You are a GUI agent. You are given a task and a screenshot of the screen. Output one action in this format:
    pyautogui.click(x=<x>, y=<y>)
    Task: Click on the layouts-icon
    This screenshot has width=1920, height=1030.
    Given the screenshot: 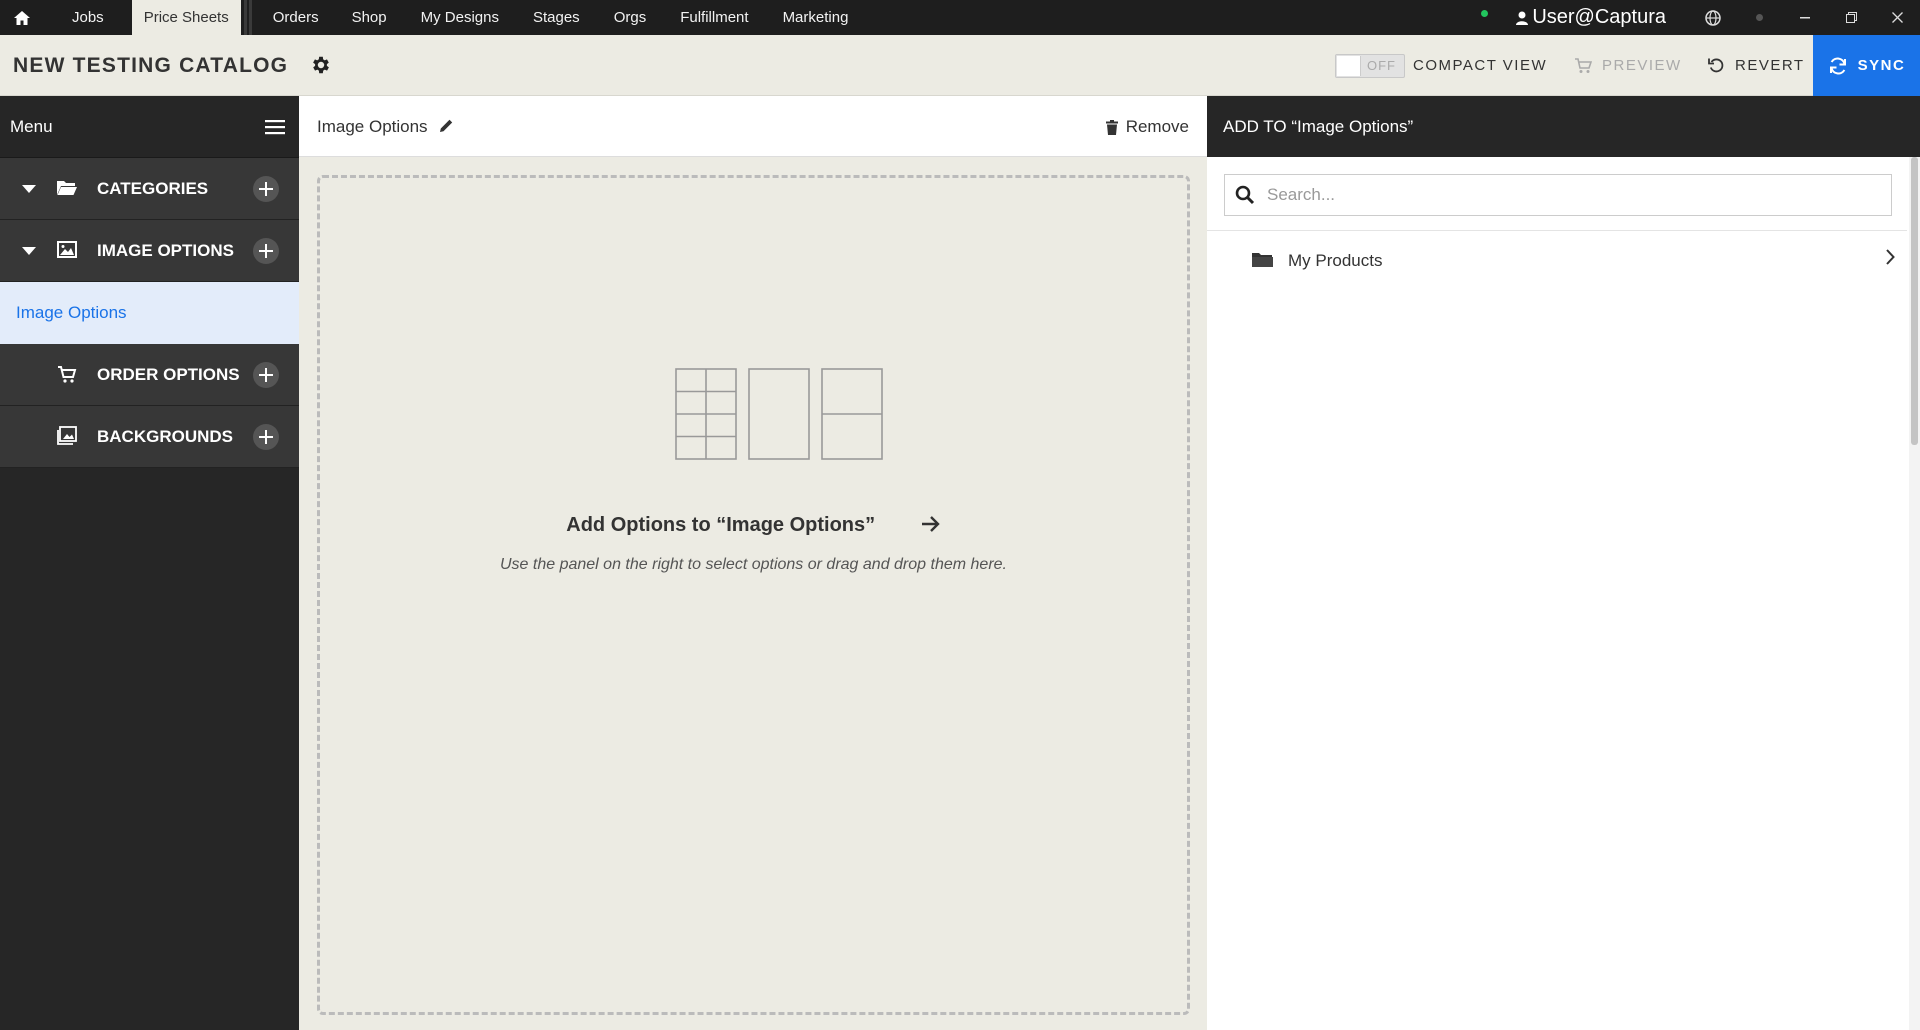 What is the action you would take?
    pyautogui.click(x=779, y=414)
    